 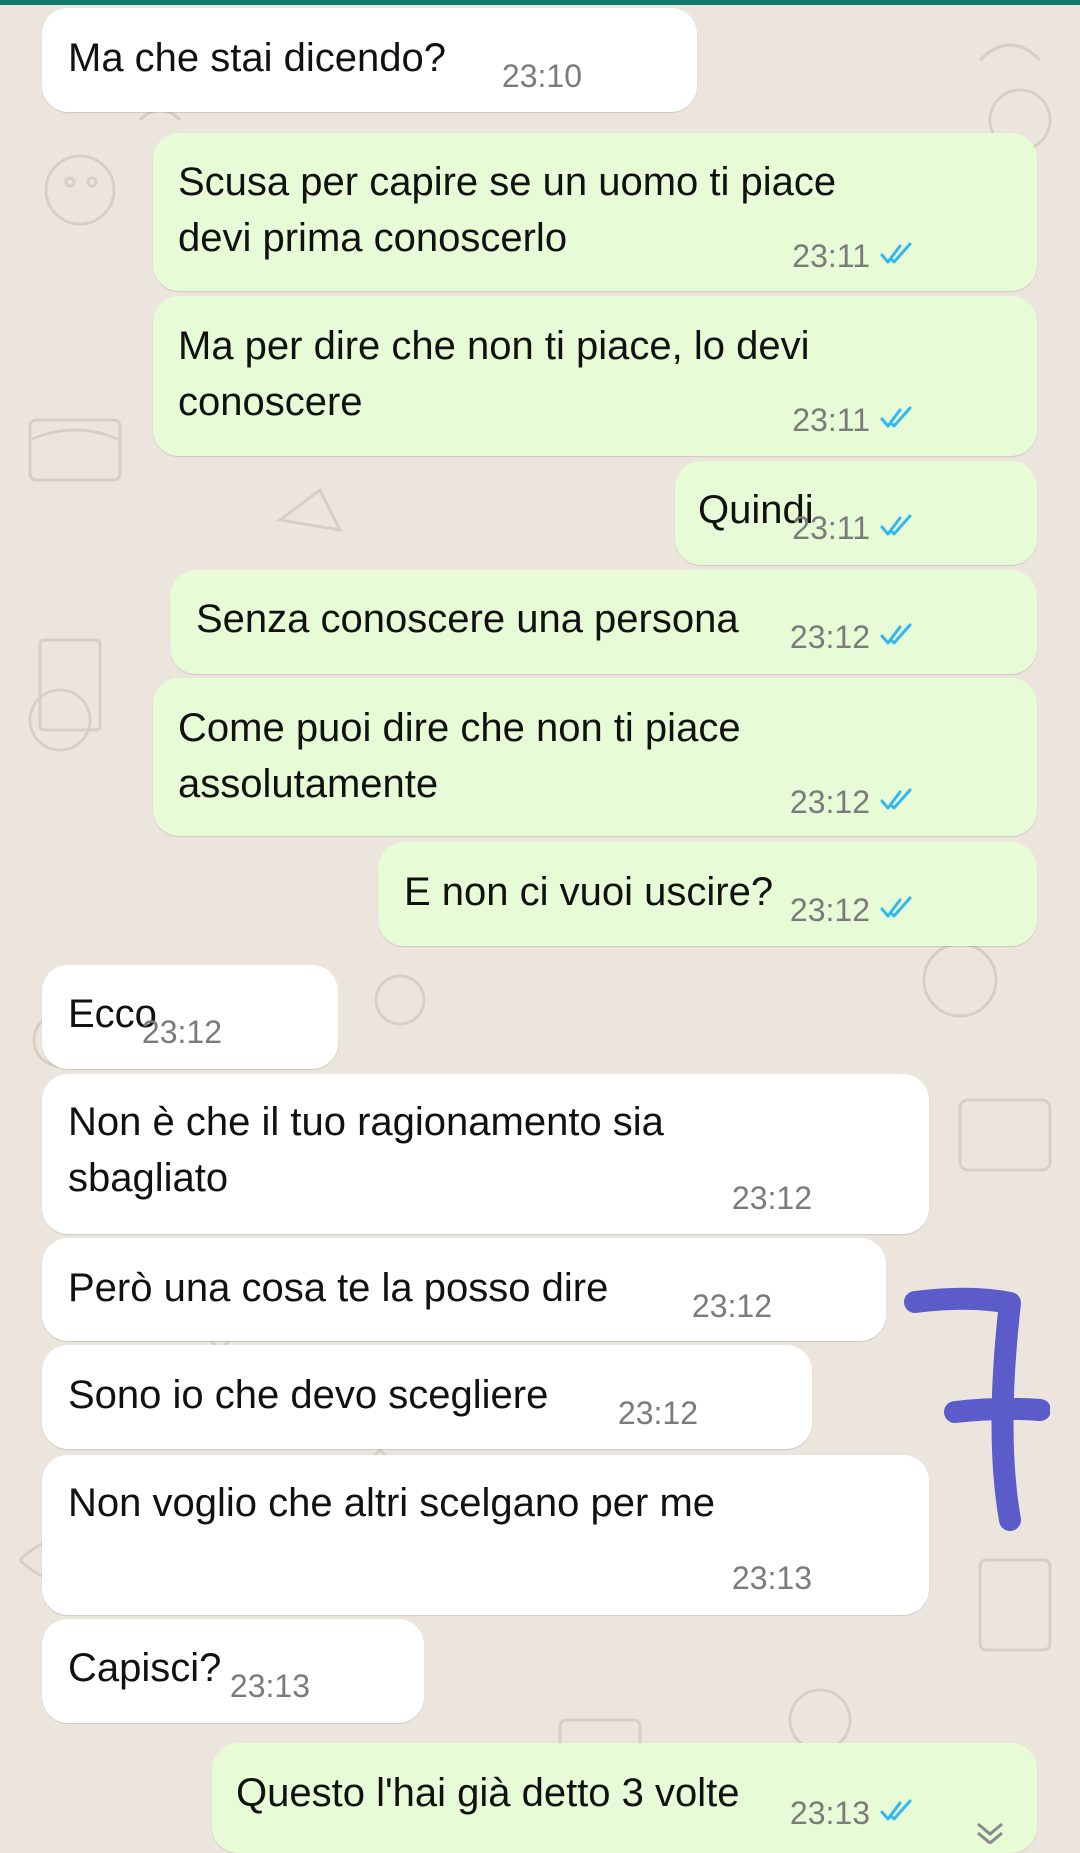 What do you see at coordinates (145, 1668) in the screenshot?
I see `message-text: Capisci?` at bounding box center [145, 1668].